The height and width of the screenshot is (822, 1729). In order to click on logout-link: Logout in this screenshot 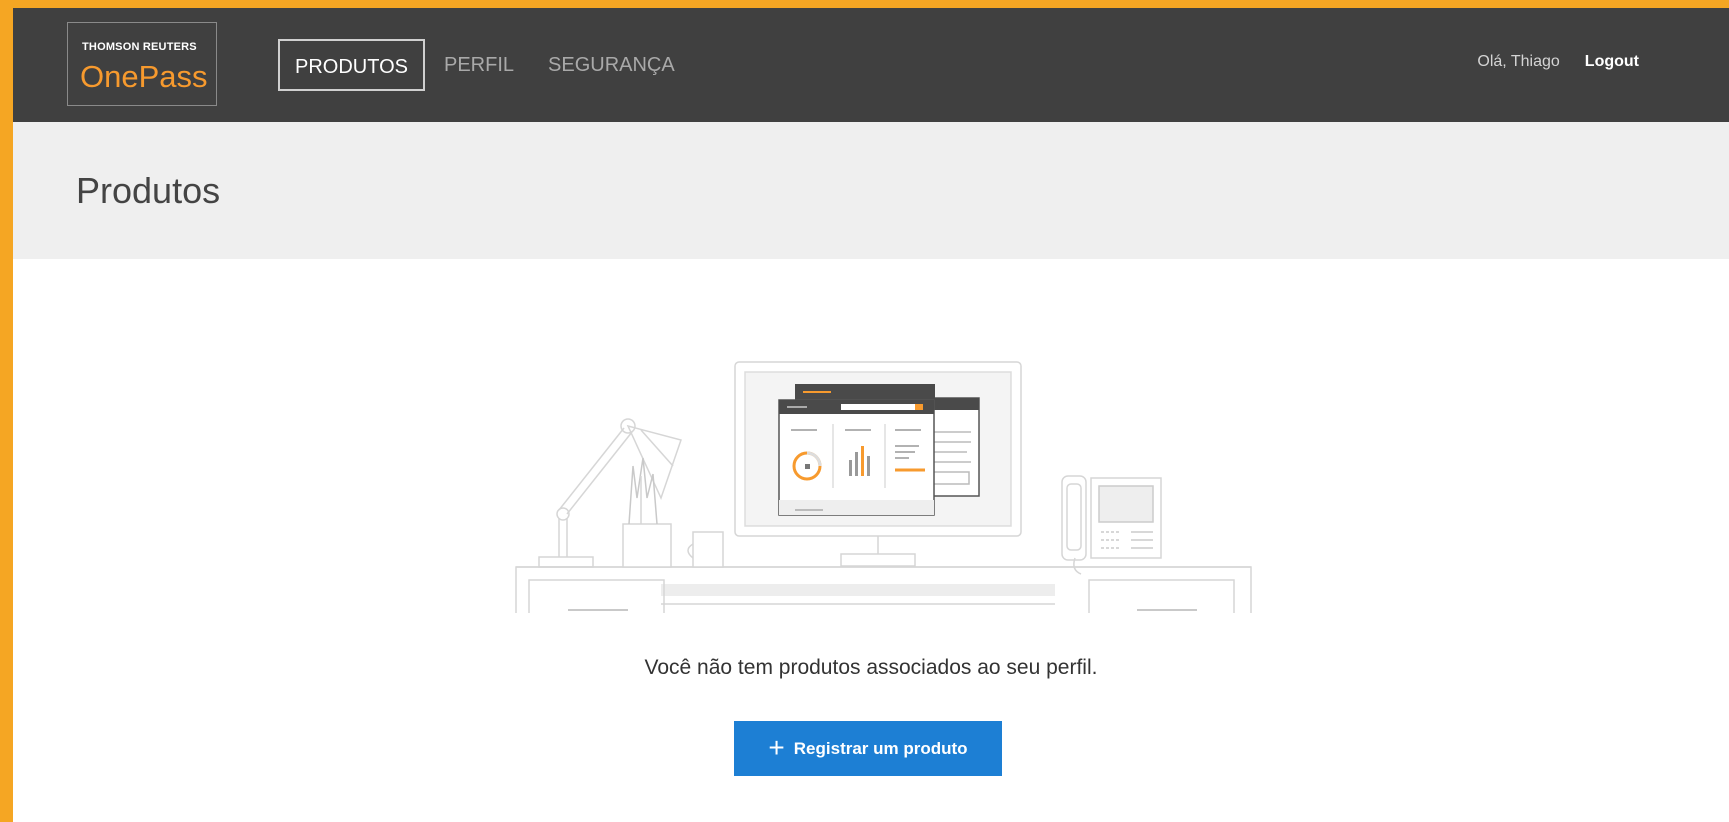, I will do `click(1612, 62)`.